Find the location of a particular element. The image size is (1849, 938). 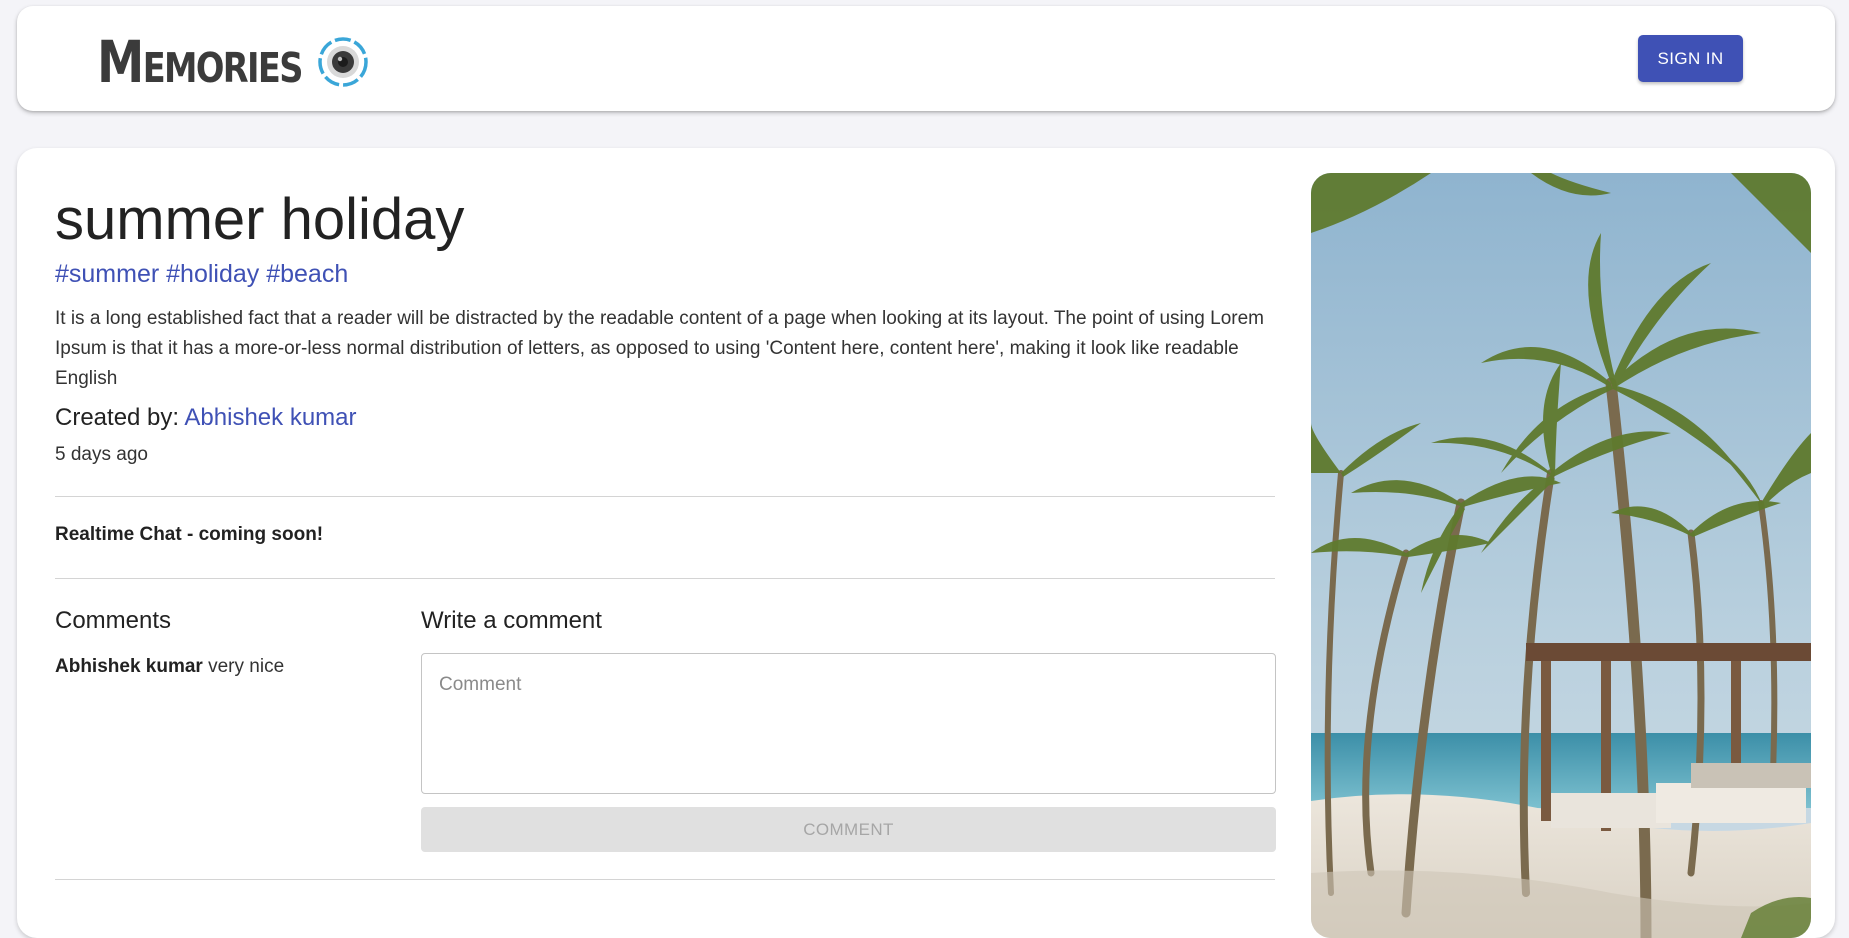

app-bar: Memories SIGN IN is located at coordinates (926, 58).